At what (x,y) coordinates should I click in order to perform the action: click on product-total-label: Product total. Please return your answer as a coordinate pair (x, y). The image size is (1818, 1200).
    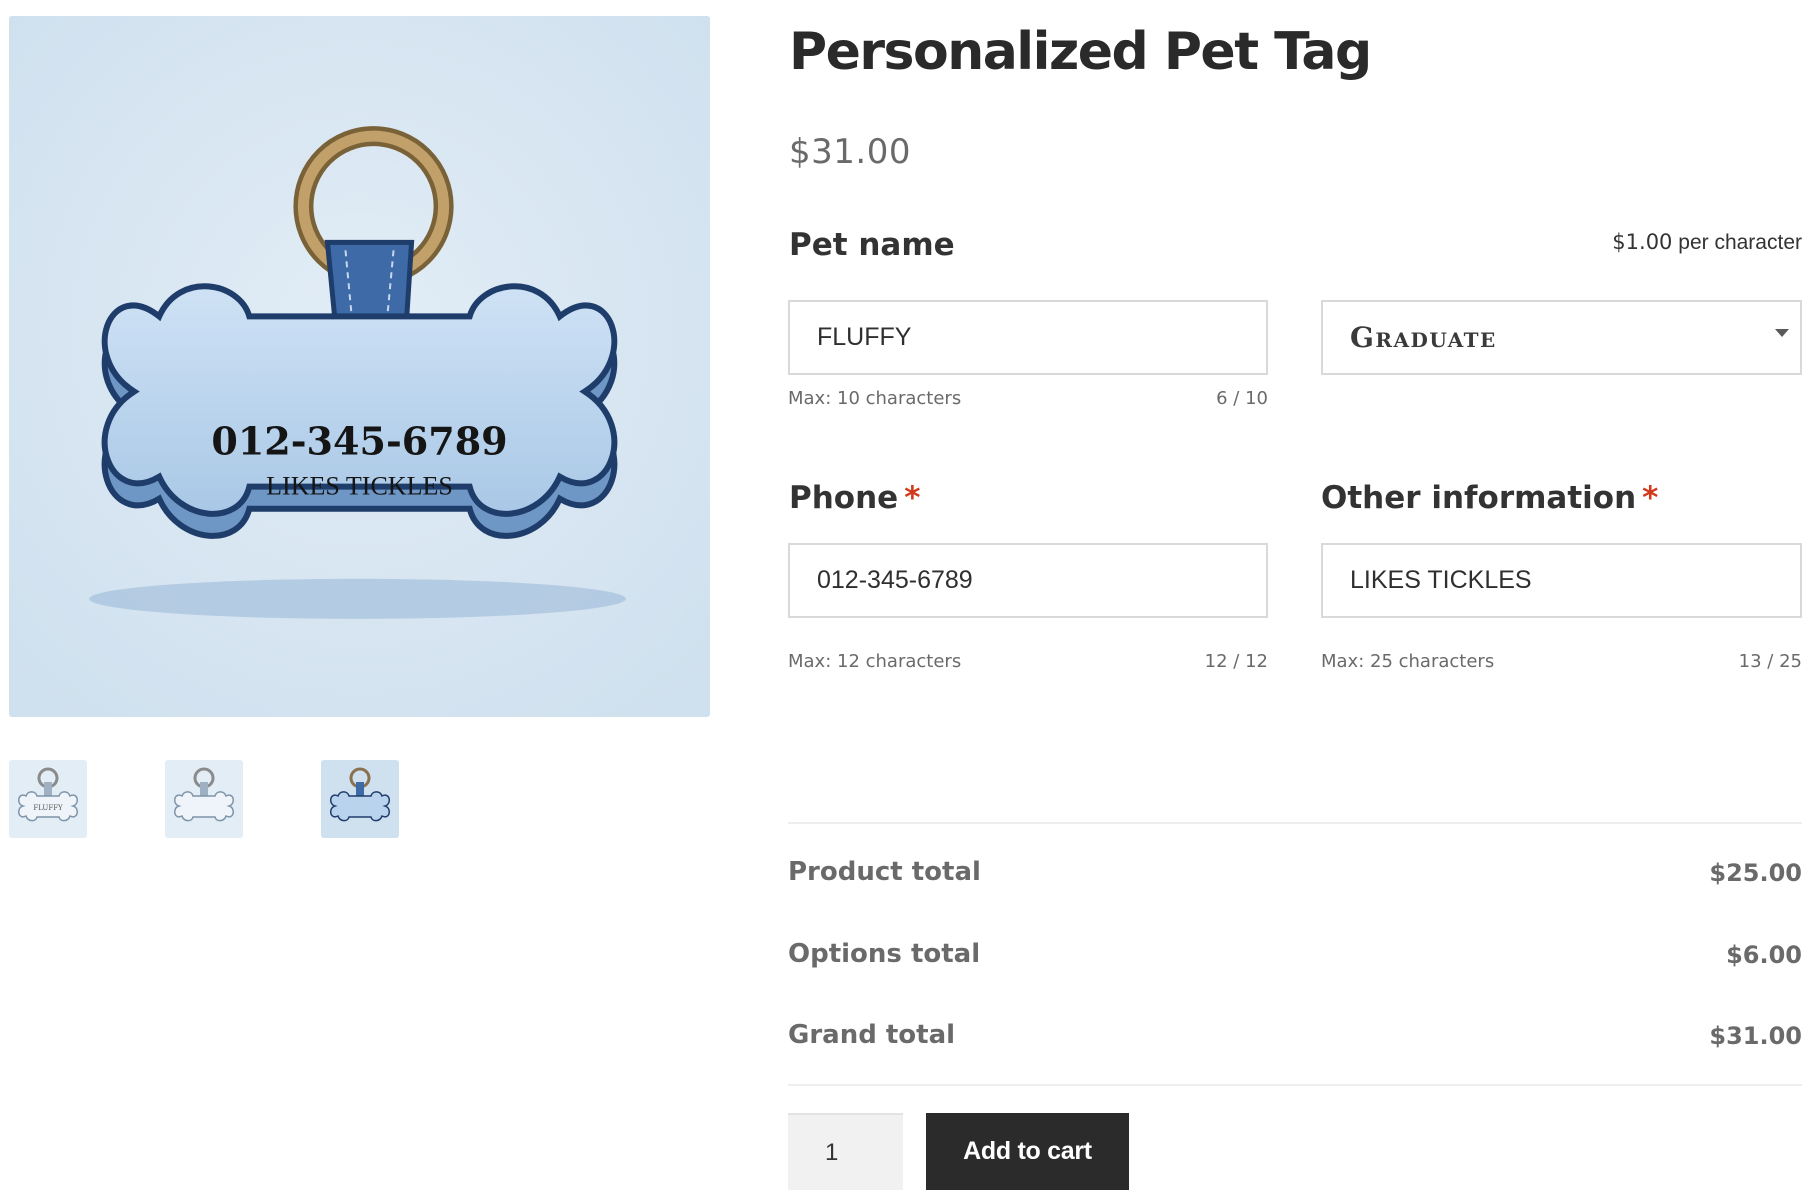
    Looking at the image, I should click on (884, 872).